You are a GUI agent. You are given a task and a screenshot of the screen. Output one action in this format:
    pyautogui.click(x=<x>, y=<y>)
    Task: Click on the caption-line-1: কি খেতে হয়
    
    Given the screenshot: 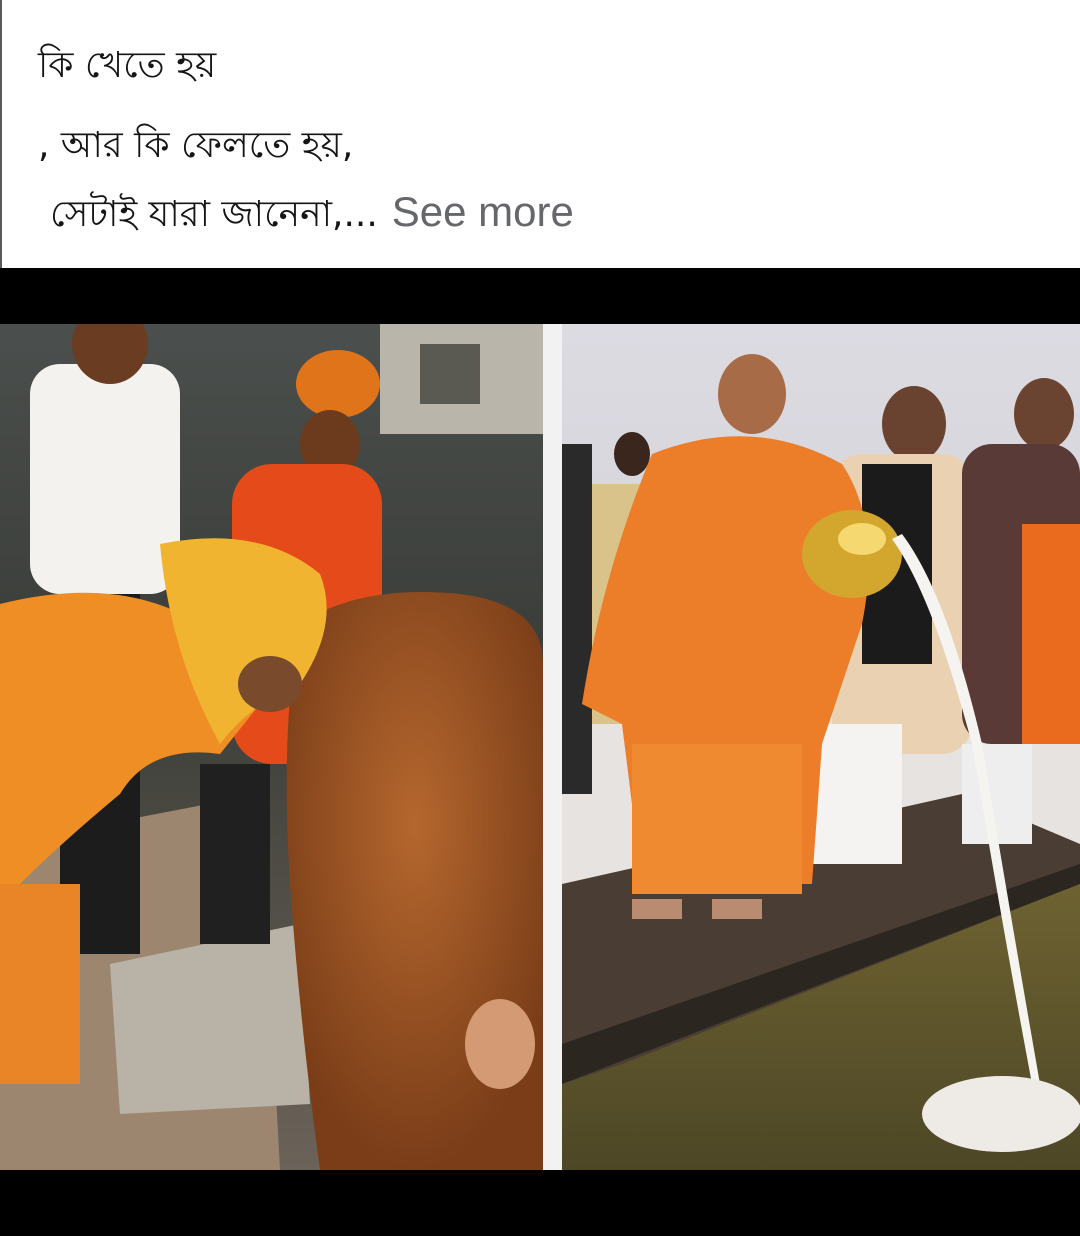 What is the action you would take?
    pyautogui.click(x=127, y=65)
    